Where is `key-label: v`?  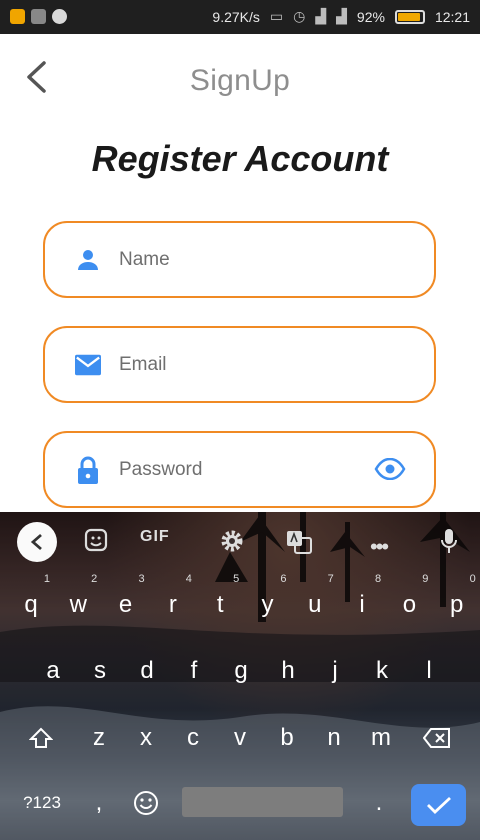 key-label: v is located at coordinates (240, 737).